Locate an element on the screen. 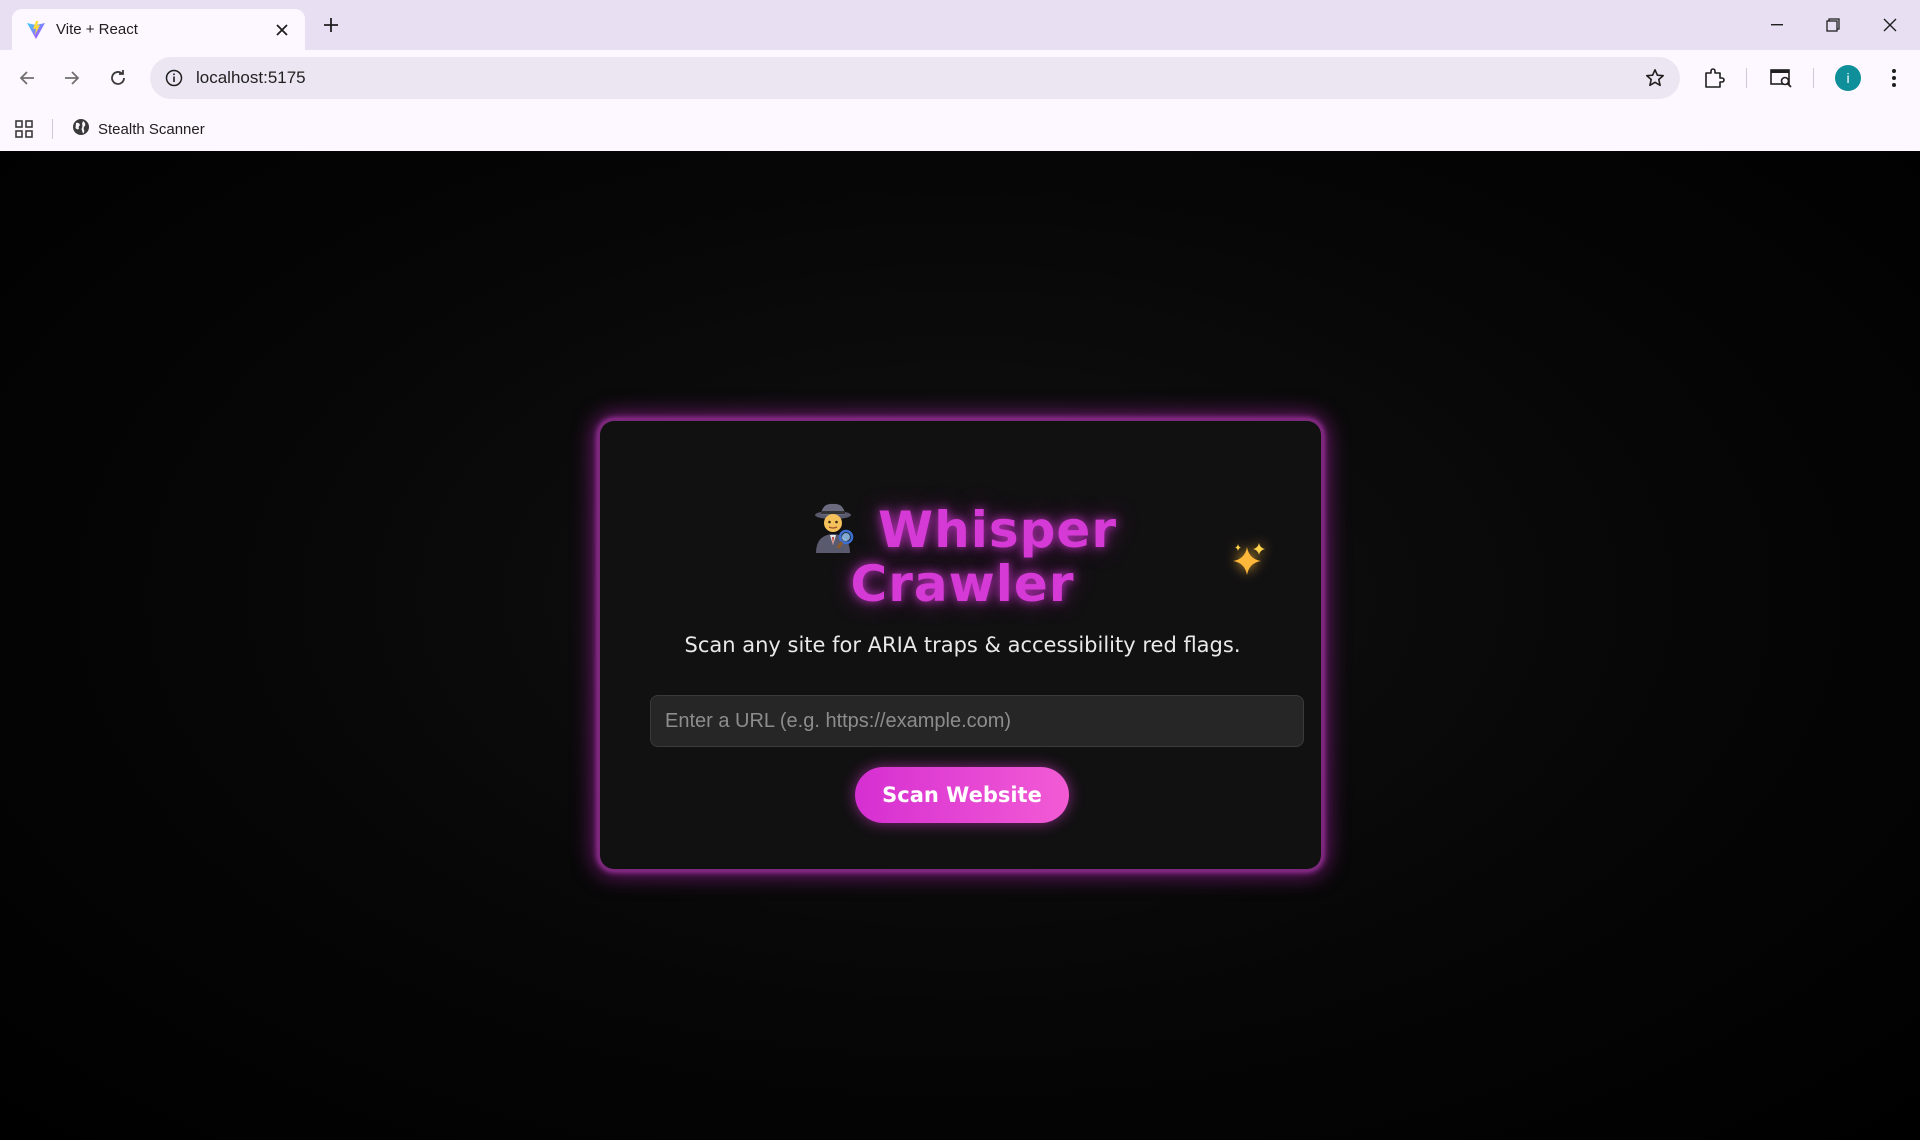  bookmarks-separator is located at coordinates (52, 129).